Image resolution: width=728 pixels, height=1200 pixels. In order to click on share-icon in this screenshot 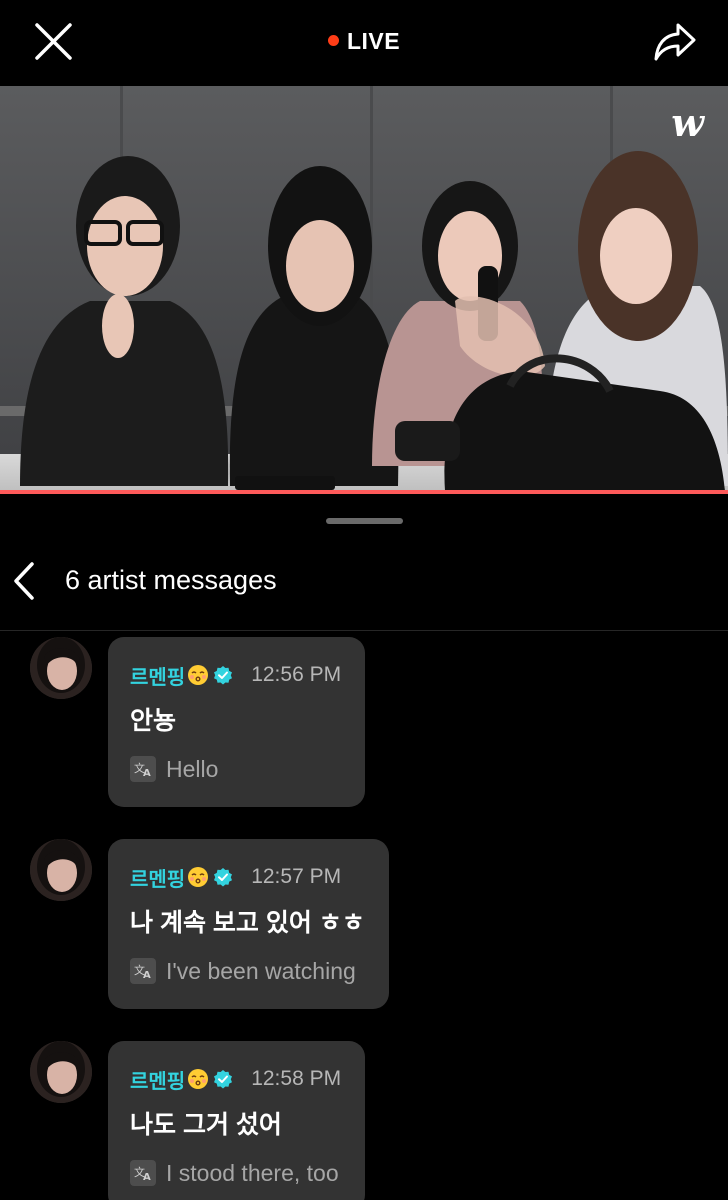, I will do `click(675, 42)`.